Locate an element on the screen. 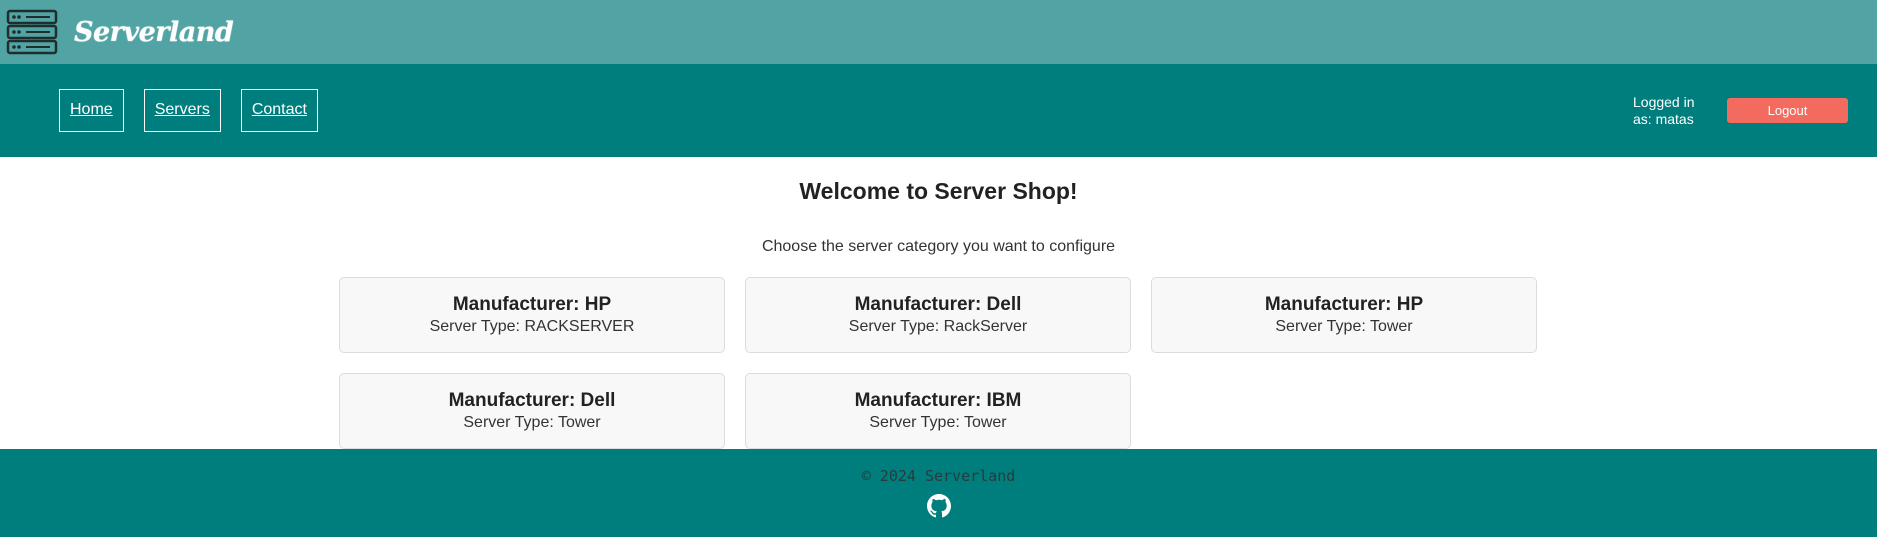 This screenshot has height=538, width=1877. user-area: Logged in as: matas Logout is located at coordinates (1740, 111).